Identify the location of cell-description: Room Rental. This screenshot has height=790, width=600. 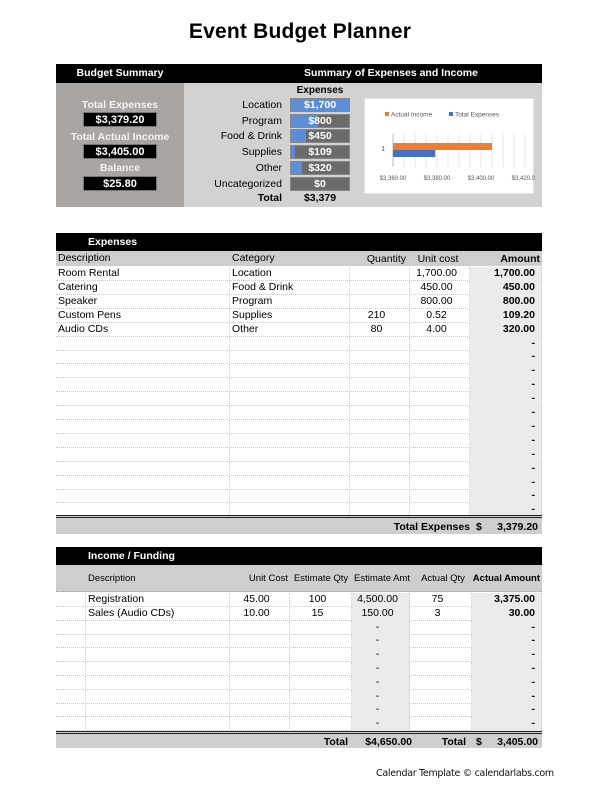
(143, 274).